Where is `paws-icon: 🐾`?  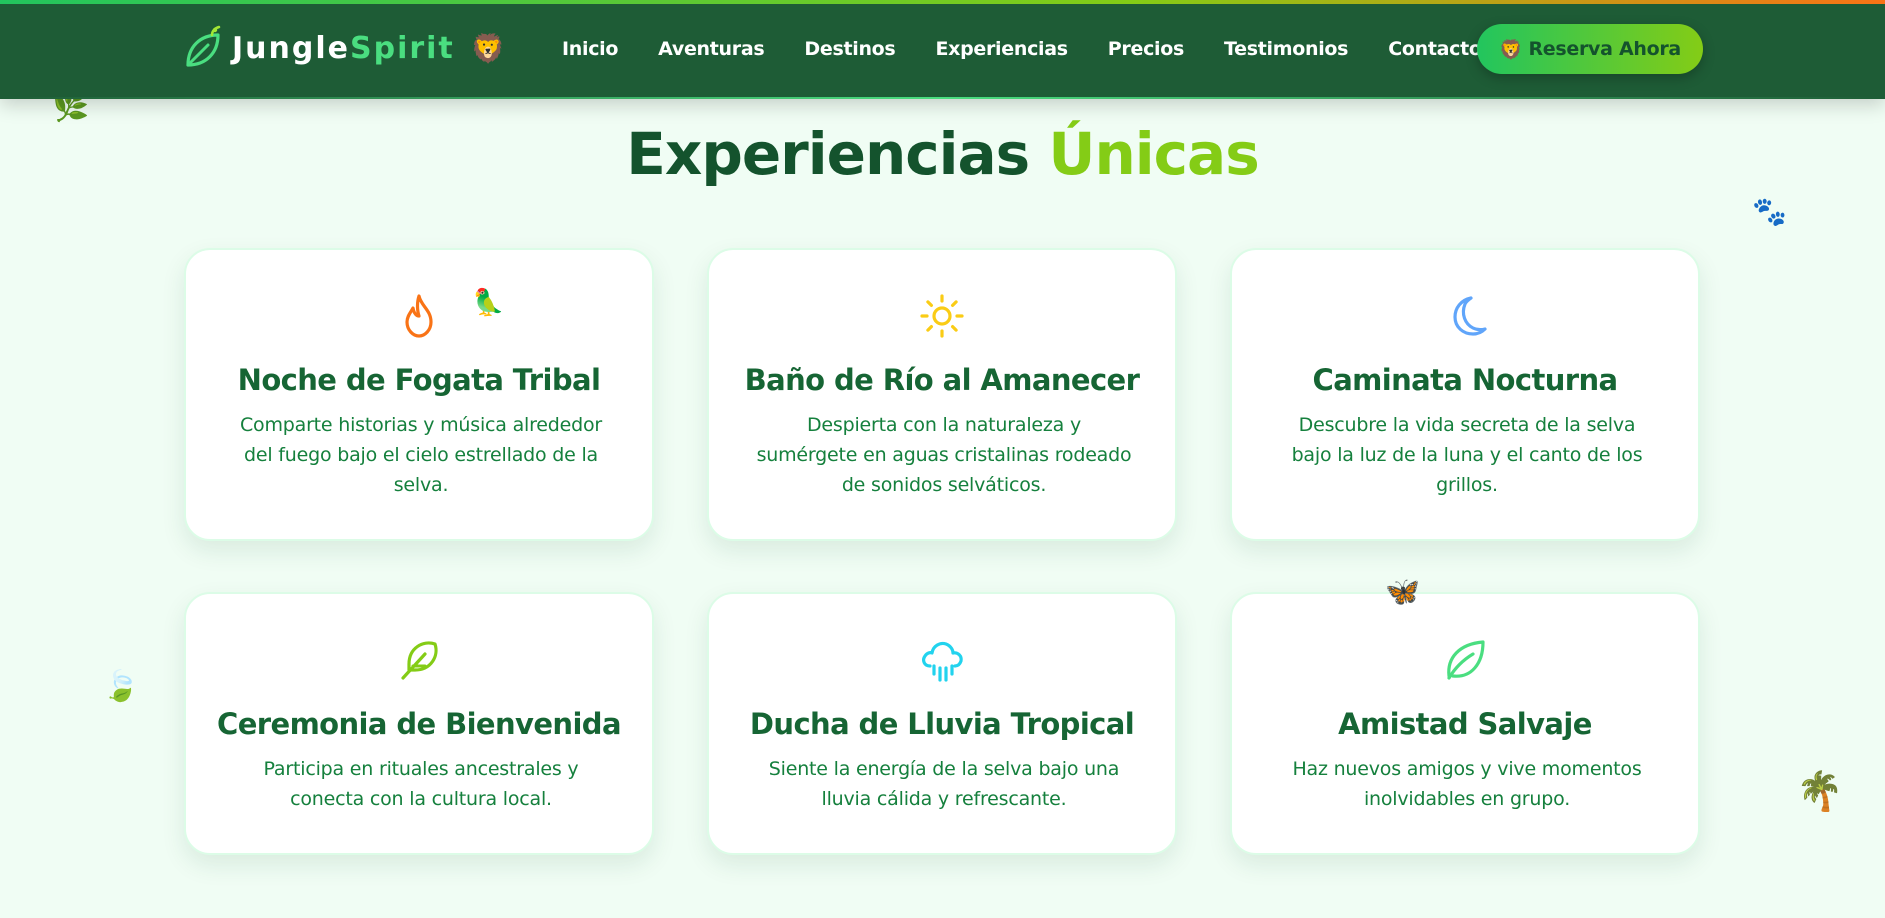 paws-icon: 🐾 is located at coordinates (1769, 211).